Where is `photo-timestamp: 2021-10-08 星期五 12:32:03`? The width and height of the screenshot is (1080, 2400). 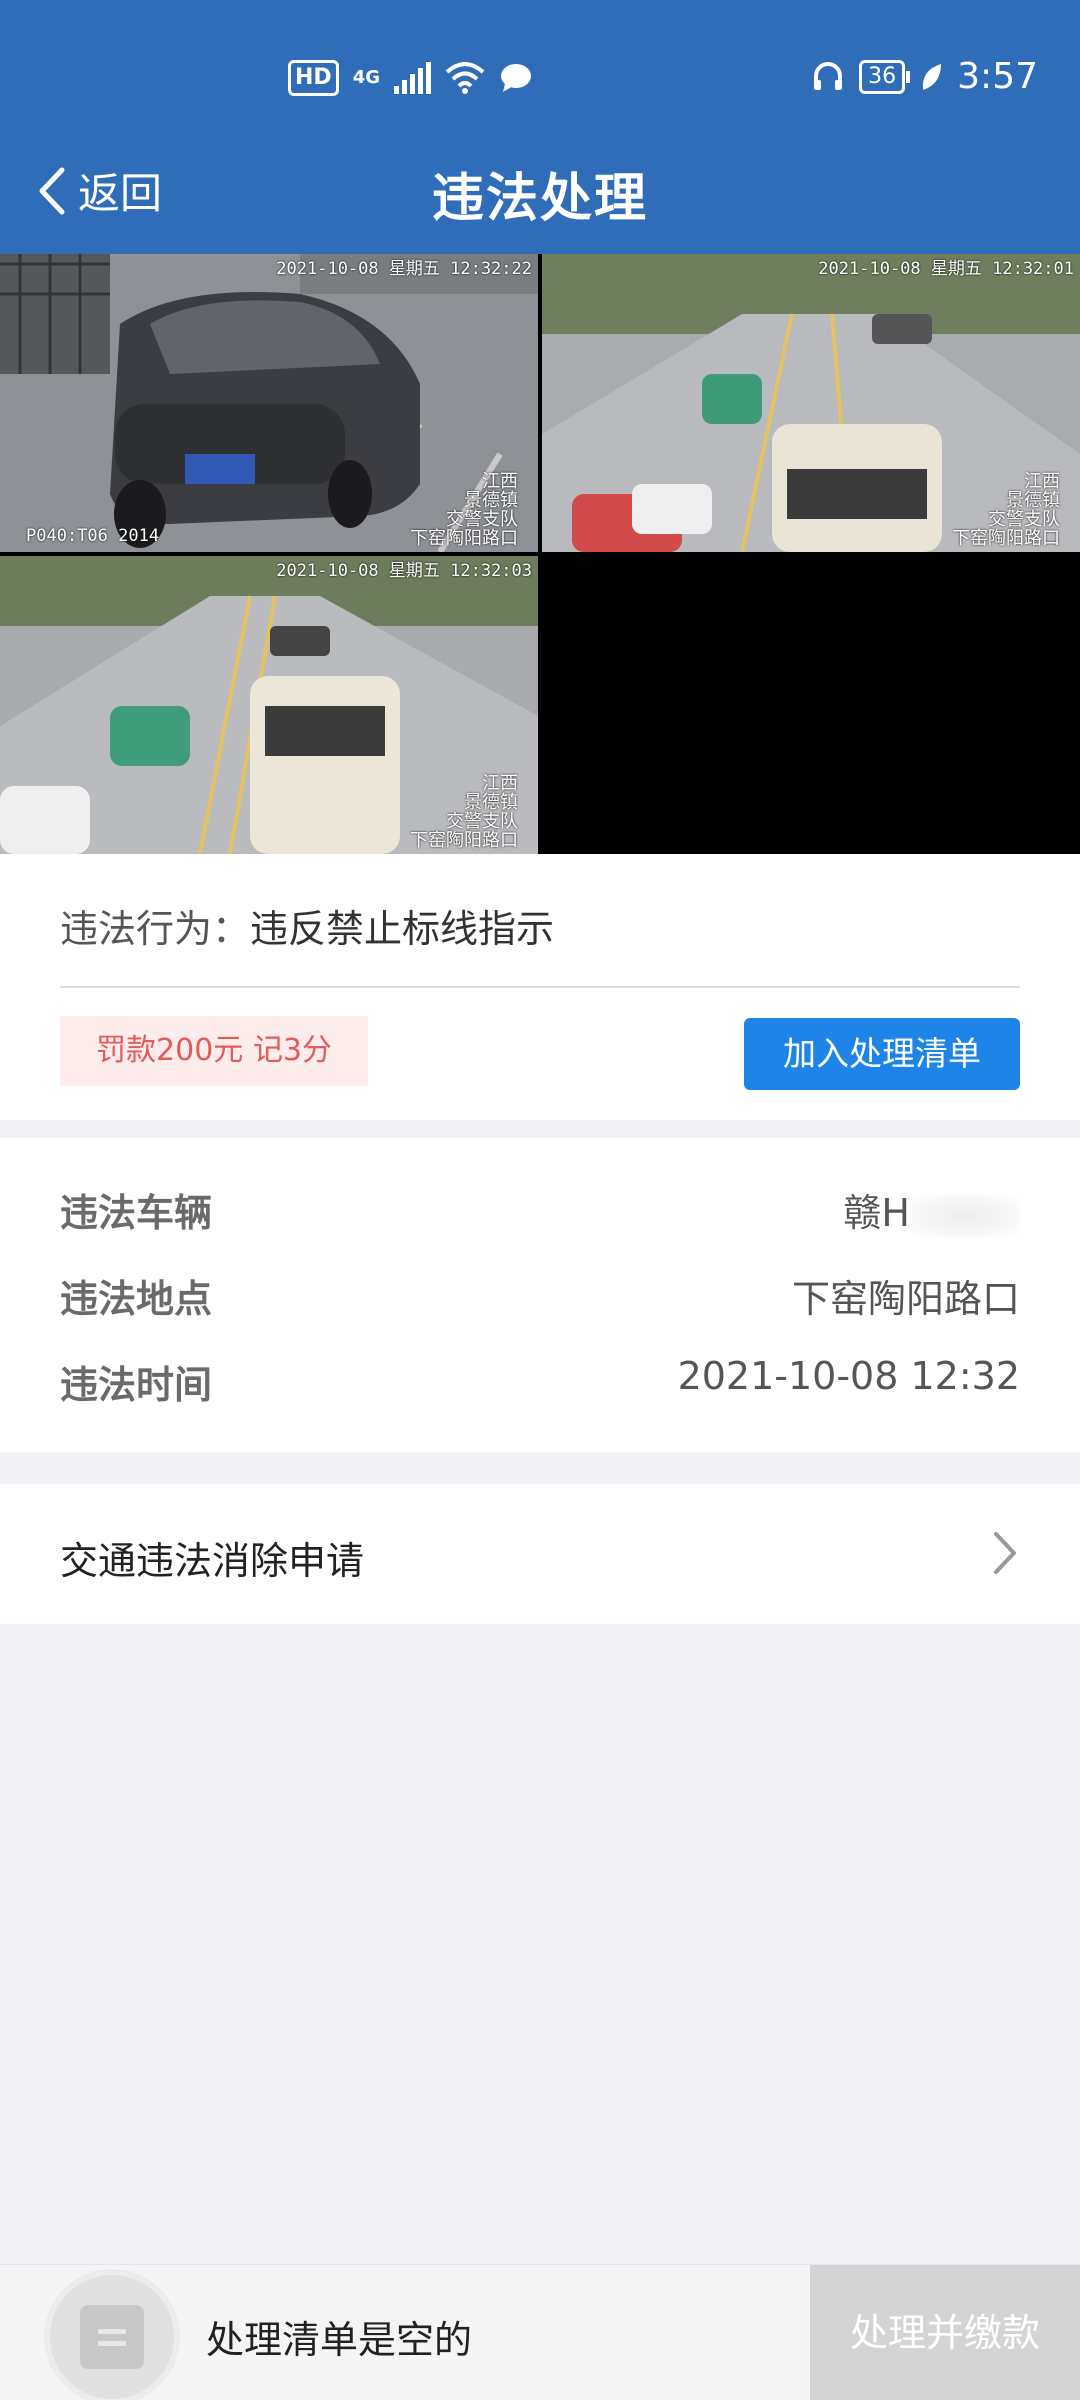 photo-timestamp: 2021-10-08 星期五 12:32:03 is located at coordinates (404, 571).